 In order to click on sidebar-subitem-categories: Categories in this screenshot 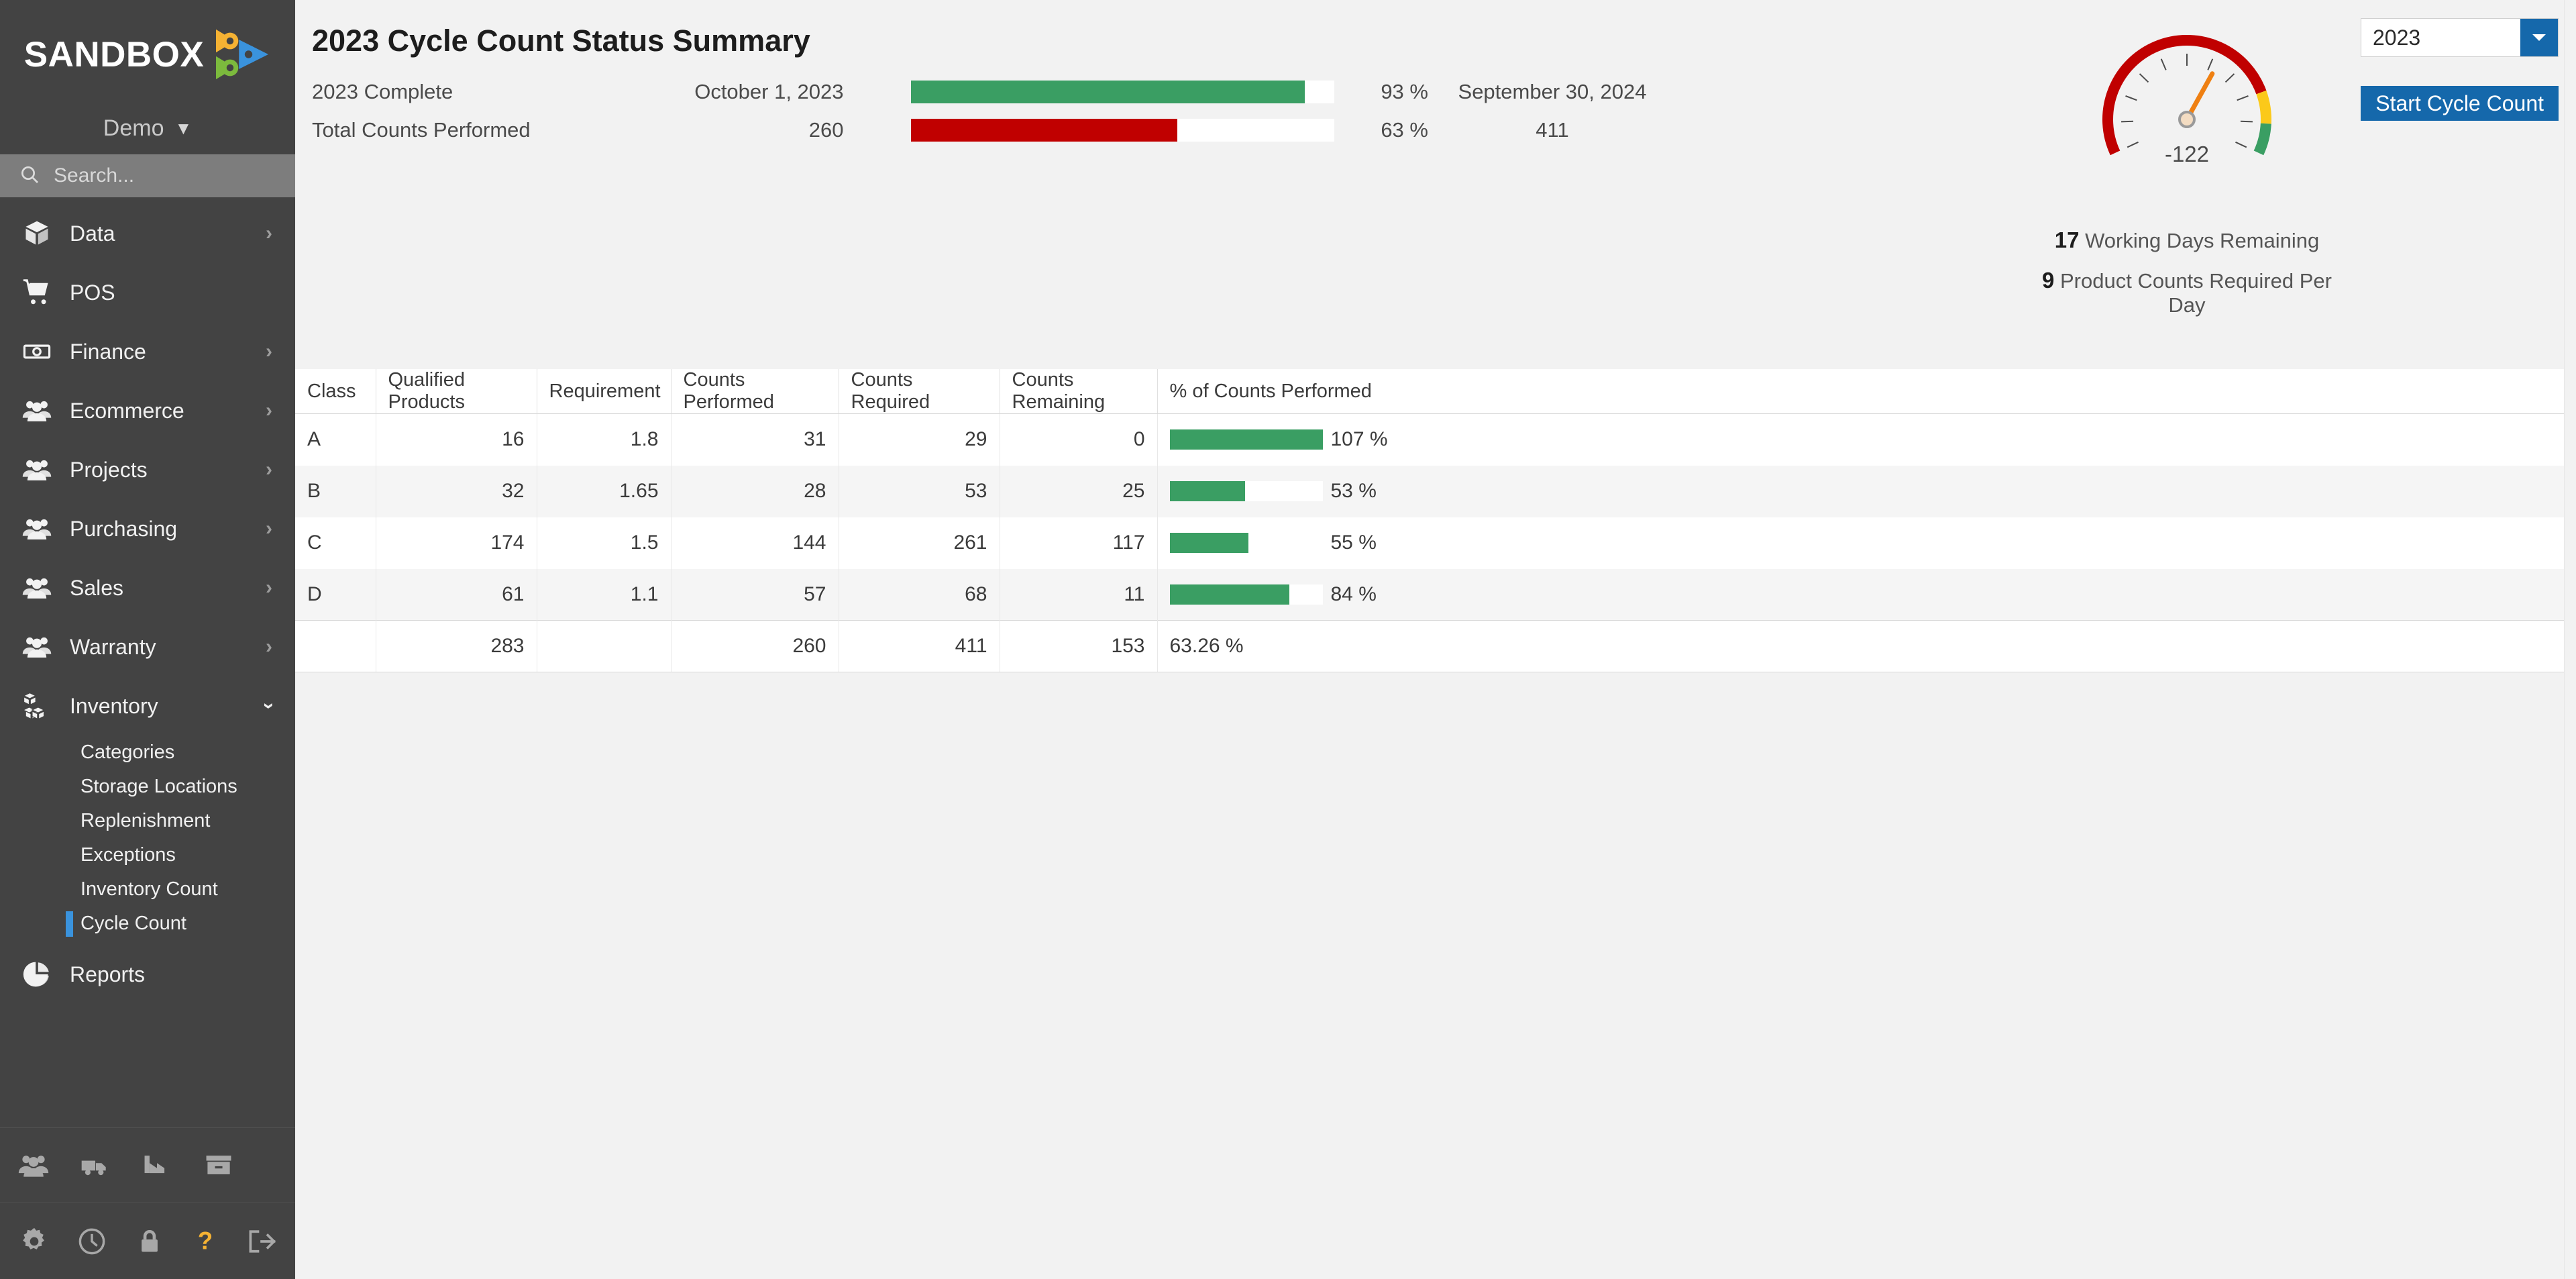, I will do `click(147, 752)`.